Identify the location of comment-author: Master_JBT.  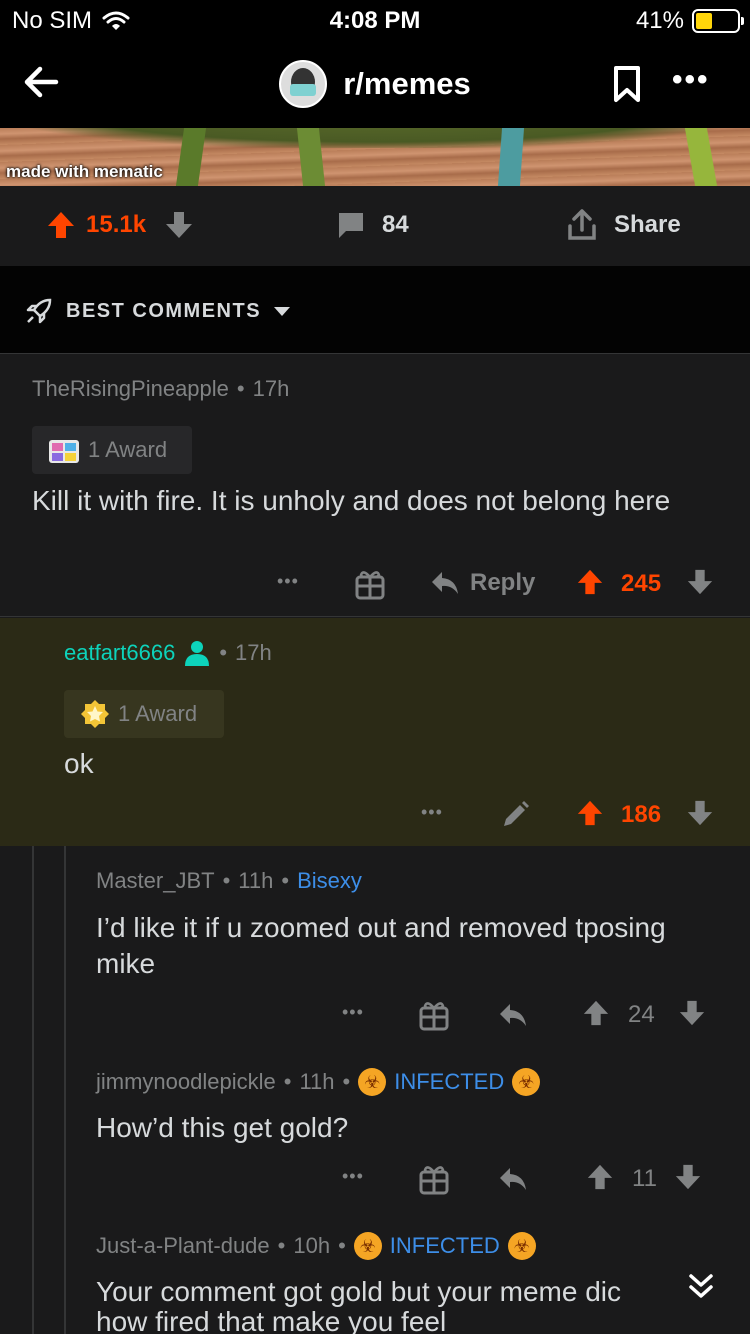
(155, 881).